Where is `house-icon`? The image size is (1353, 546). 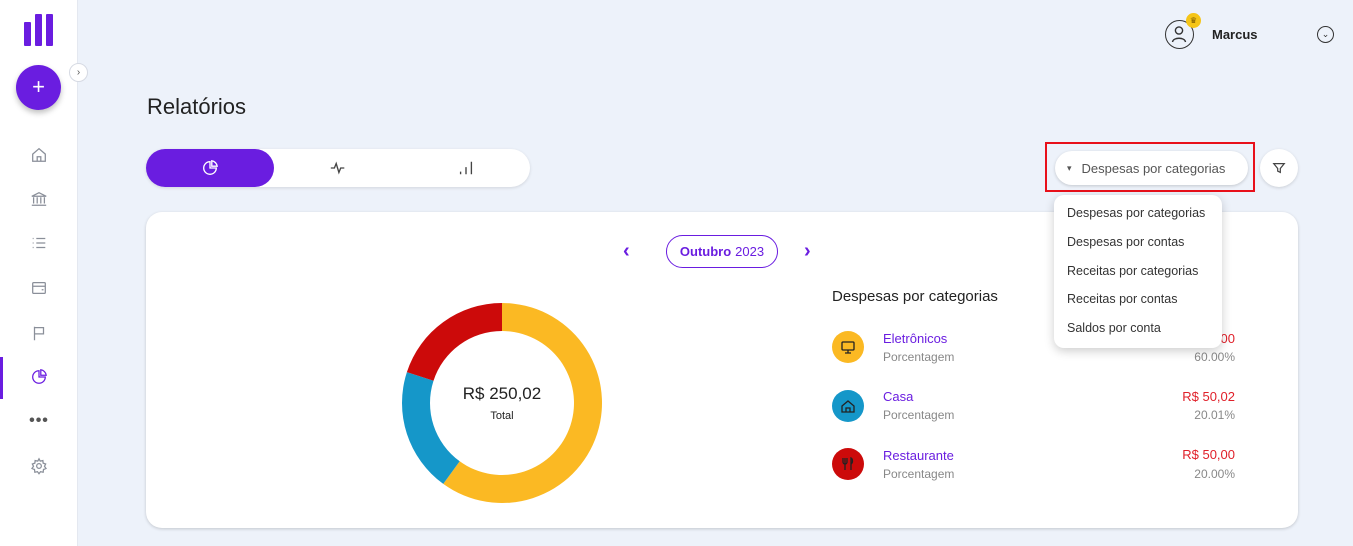
house-icon is located at coordinates (848, 406).